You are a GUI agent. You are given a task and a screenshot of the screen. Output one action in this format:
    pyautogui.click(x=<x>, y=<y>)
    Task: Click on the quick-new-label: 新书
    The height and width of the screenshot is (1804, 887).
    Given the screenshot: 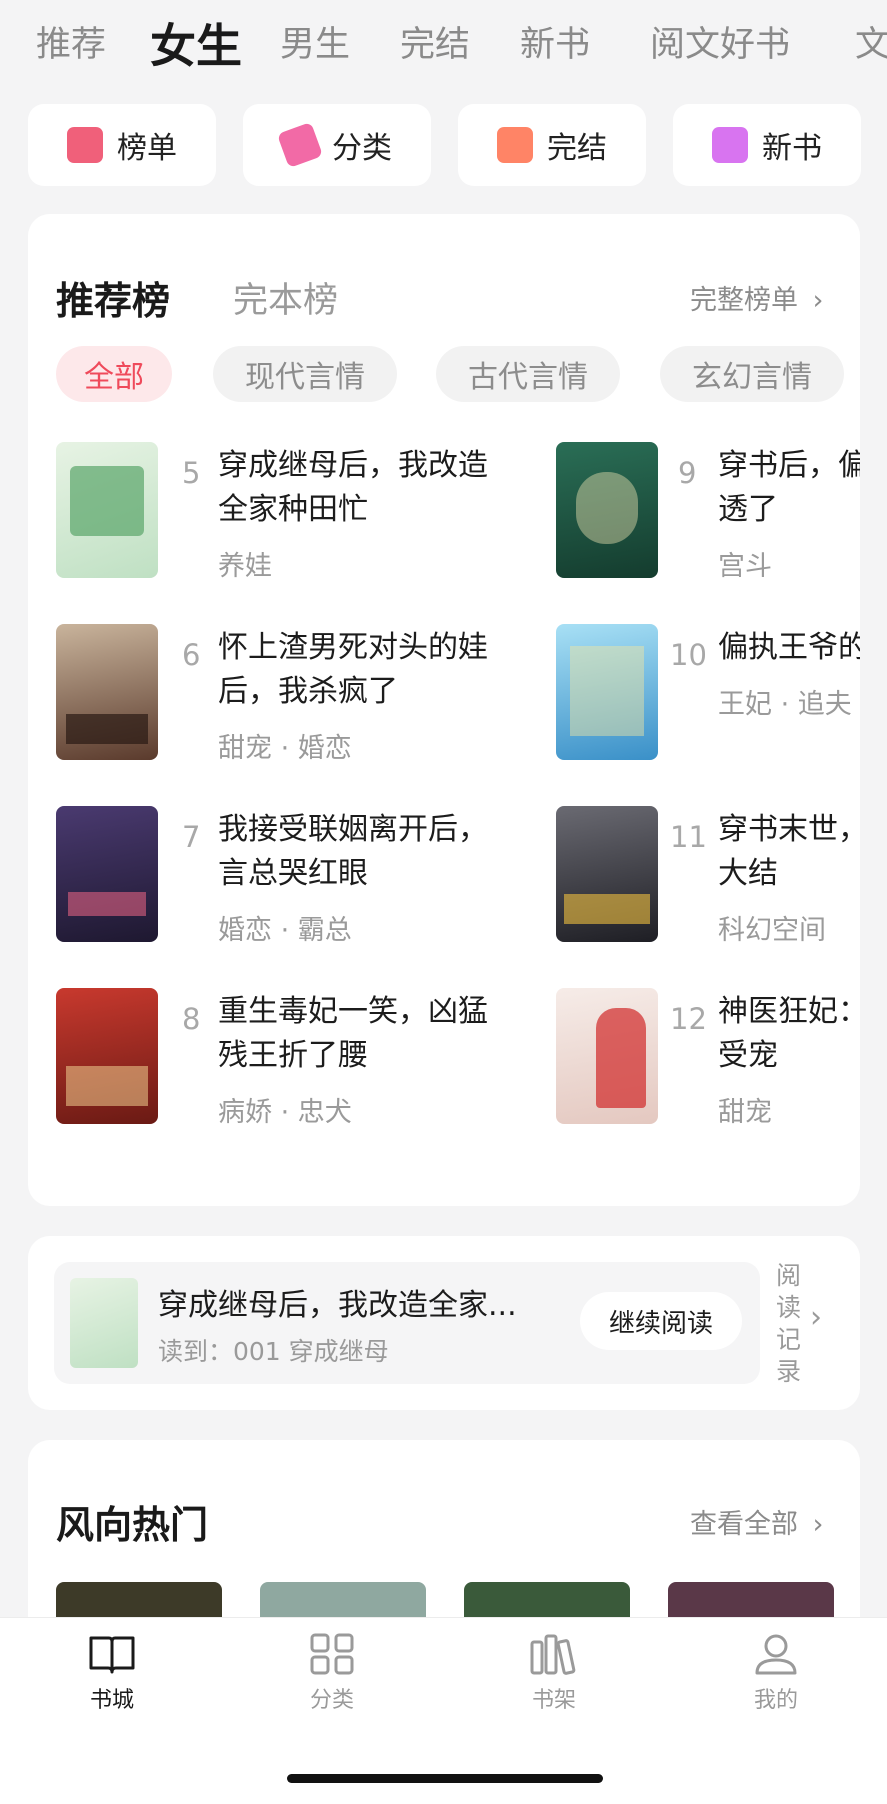 What is the action you would take?
    pyautogui.click(x=792, y=148)
    